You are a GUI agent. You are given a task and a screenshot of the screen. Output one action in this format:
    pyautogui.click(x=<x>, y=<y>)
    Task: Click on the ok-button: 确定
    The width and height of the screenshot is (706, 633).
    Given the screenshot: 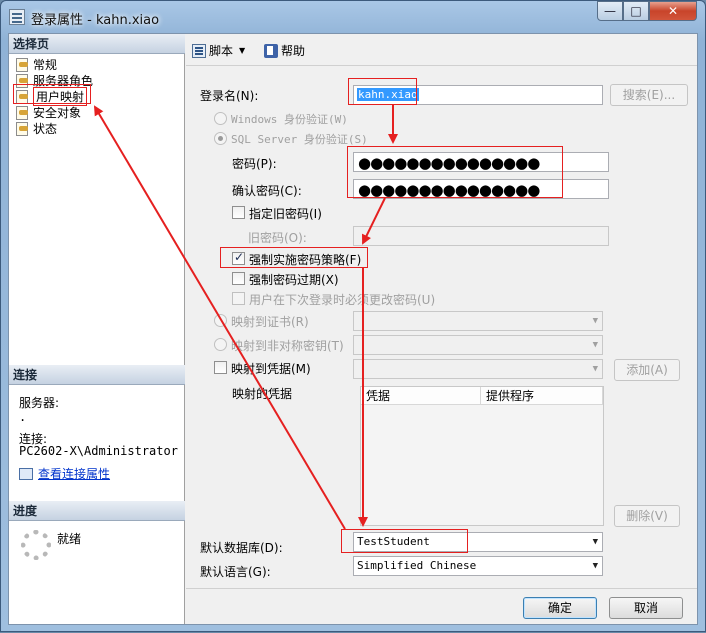 What is the action you would take?
    pyautogui.click(x=560, y=608)
    